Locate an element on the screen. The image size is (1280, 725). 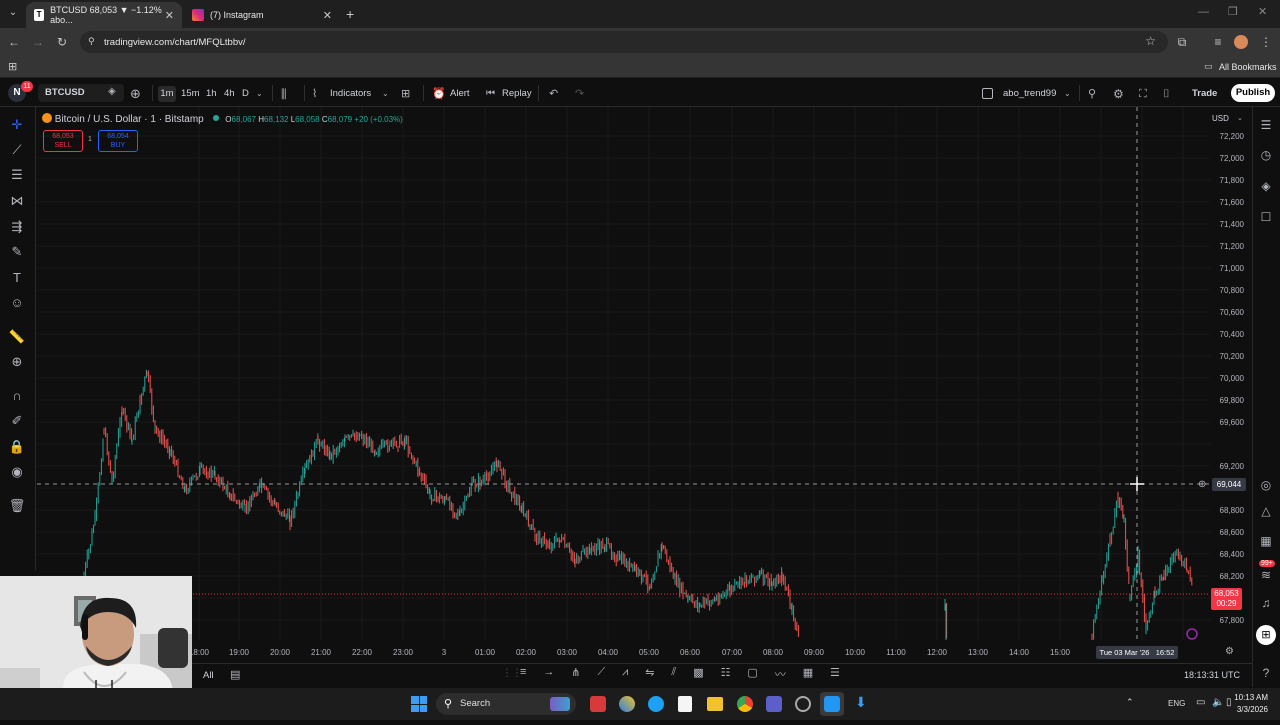
symbol-title: Bitcoin / U.S. Dollar · 1 · Bitstamp is located at coordinates (129, 119).